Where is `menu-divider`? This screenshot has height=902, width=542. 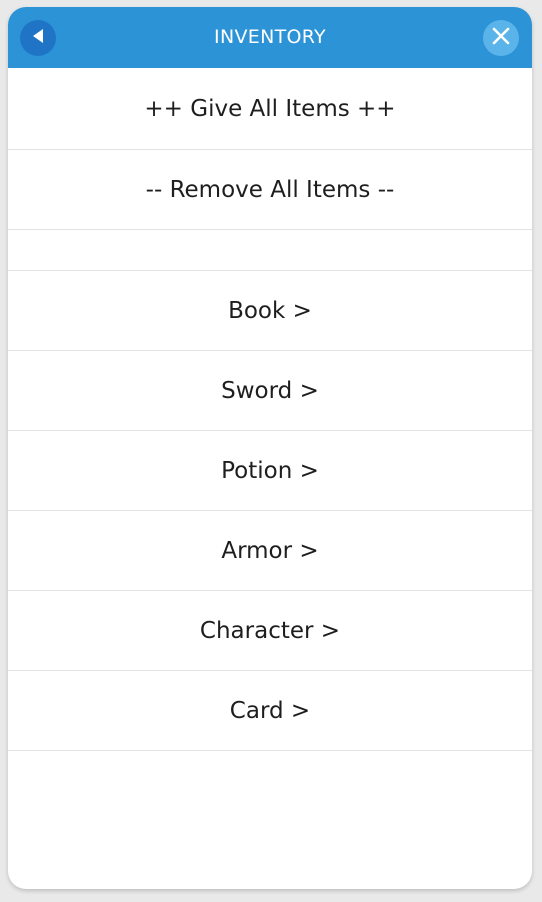
menu-divider is located at coordinates (270, 250).